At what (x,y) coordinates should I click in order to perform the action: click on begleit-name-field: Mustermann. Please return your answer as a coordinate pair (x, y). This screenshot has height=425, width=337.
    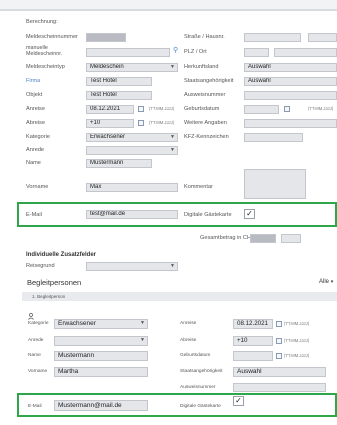
    Looking at the image, I should click on (101, 356).